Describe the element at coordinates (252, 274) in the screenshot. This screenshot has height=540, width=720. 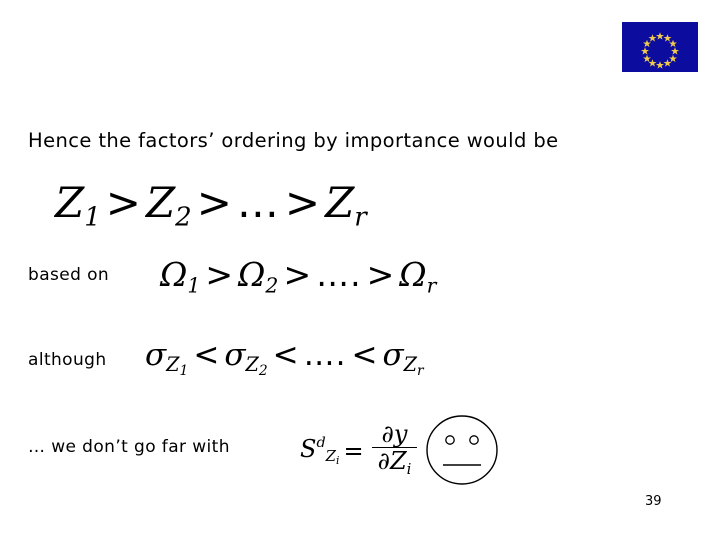
I see `omega-glyph-2: Ω` at that location.